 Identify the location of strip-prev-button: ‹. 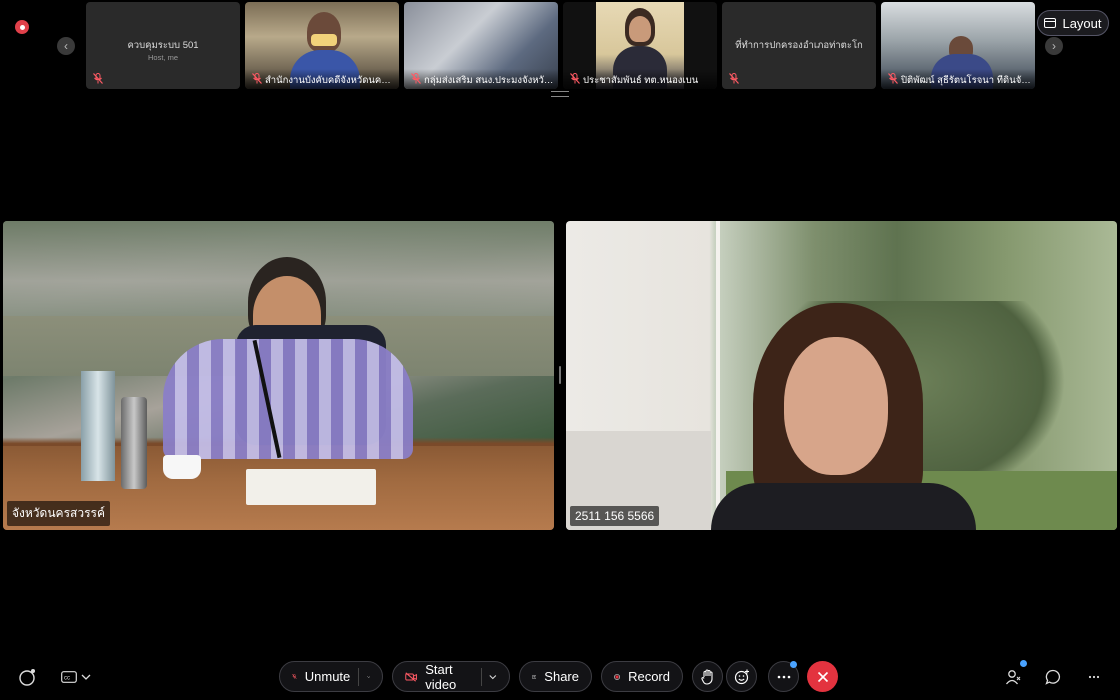
(66, 46).